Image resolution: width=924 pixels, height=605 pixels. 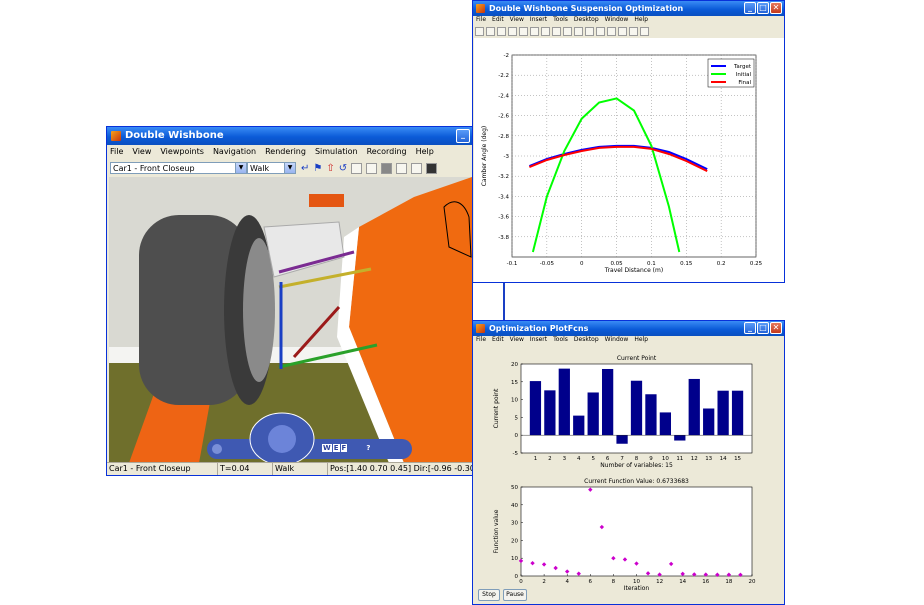 I want to click on y-tick-label: 30, so click(x=514, y=524).